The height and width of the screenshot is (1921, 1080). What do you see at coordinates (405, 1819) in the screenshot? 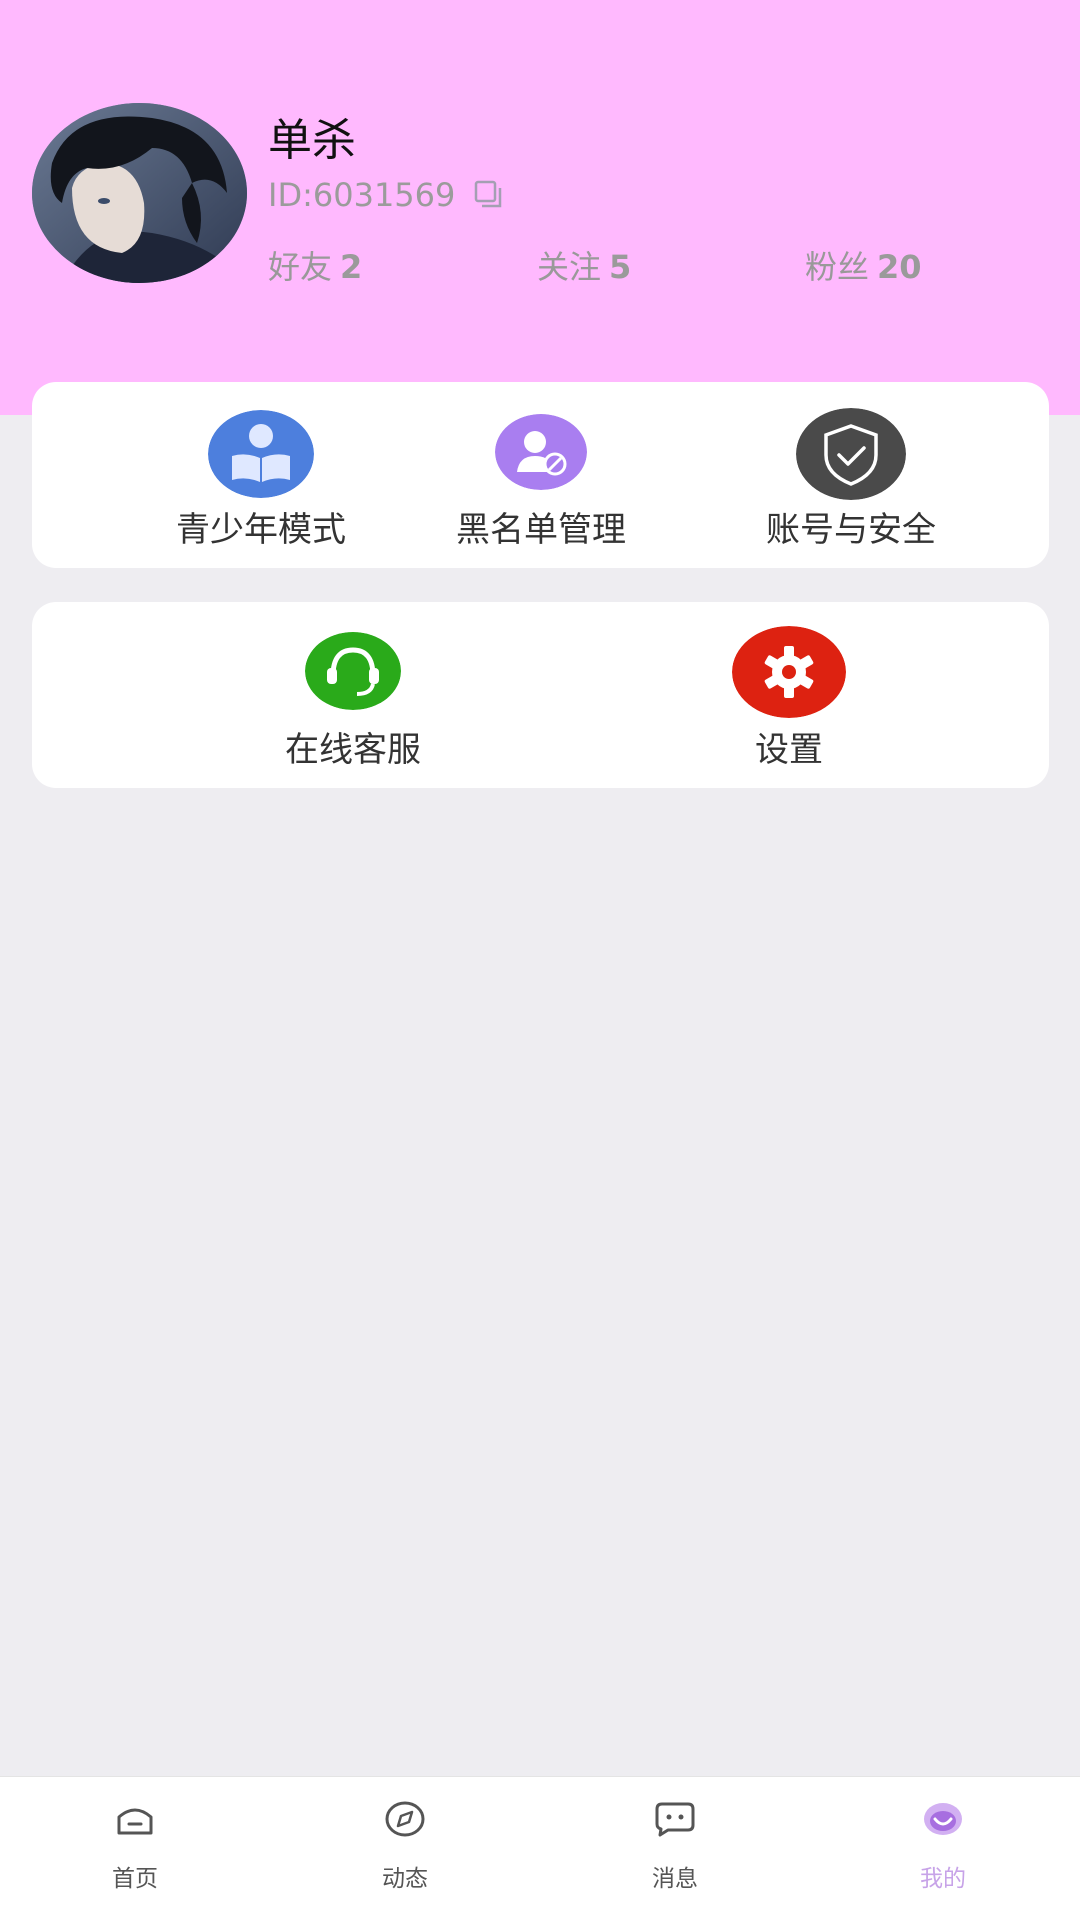
I see `compass-icon` at bounding box center [405, 1819].